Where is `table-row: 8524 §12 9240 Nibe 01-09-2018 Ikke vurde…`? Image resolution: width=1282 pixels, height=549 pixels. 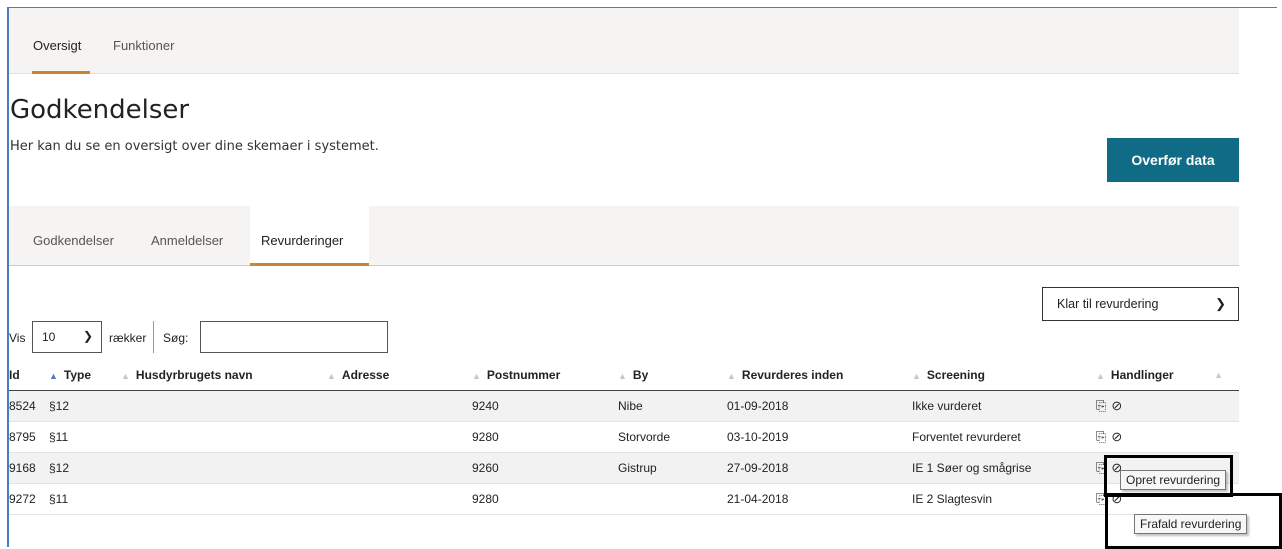 table-row: 8524 §12 9240 Nibe 01-09-2018 Ikke vurde… is located at coordinates (624, 405).